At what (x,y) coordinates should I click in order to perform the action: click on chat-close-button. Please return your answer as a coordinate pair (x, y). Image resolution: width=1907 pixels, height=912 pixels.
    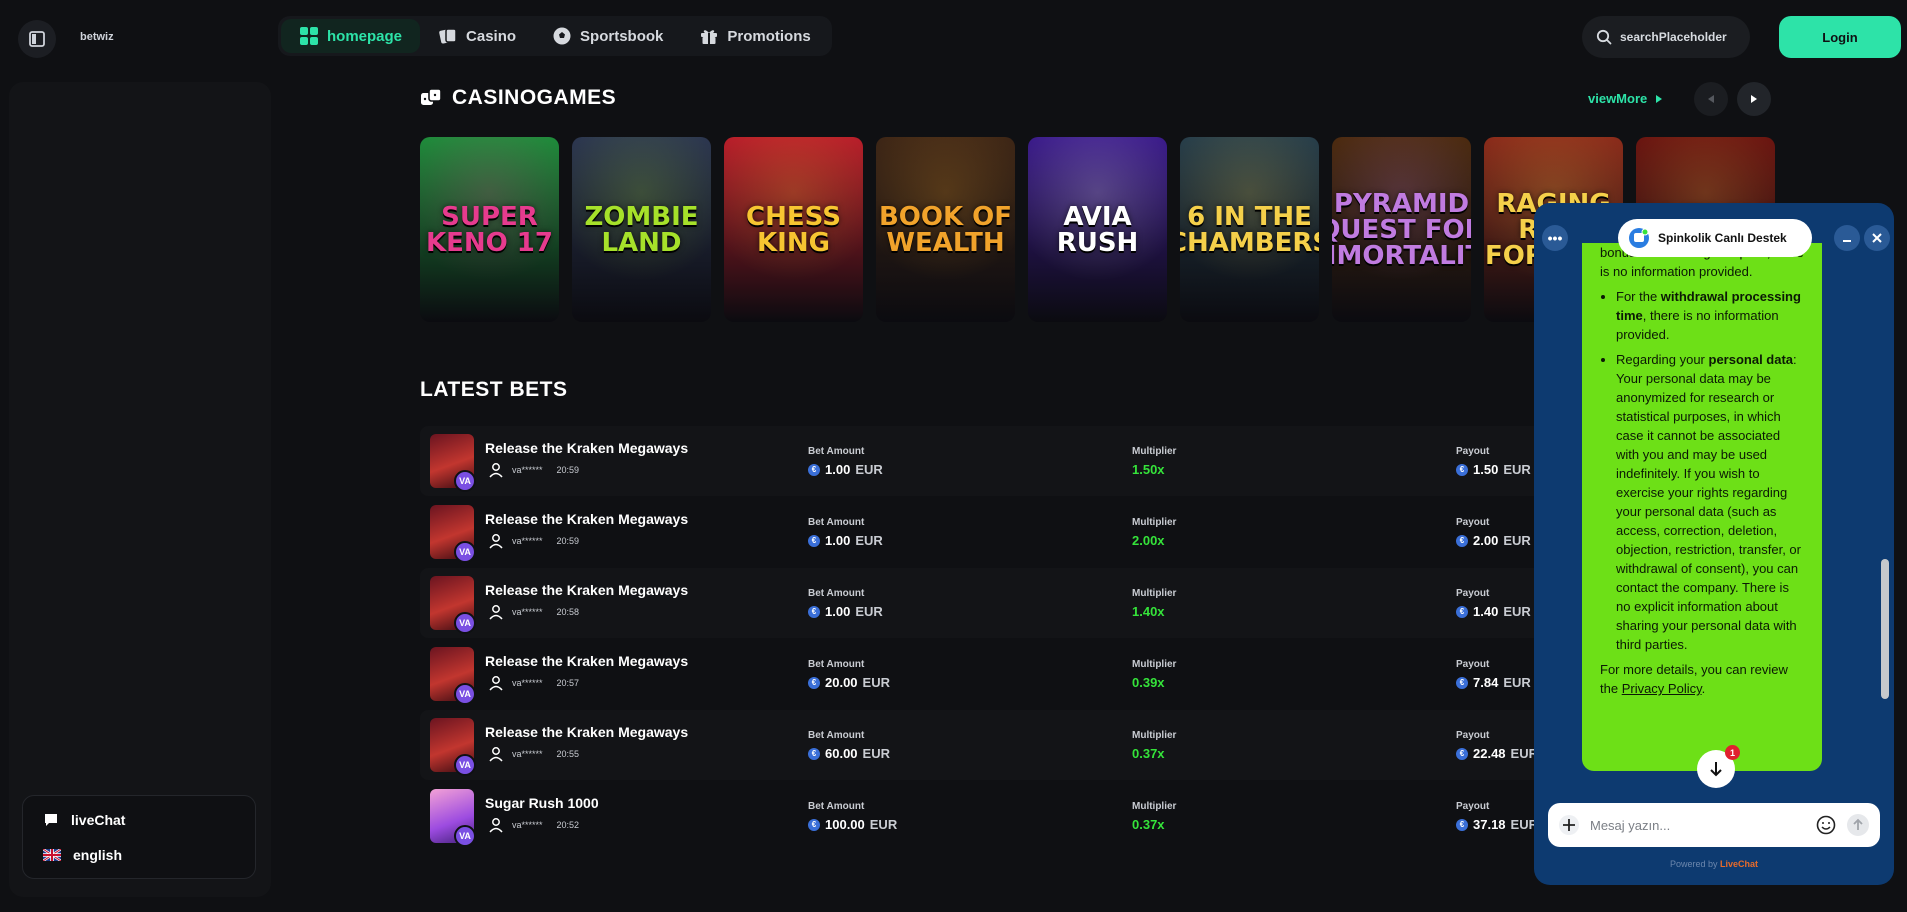
    Looking at the image, I should click on (1877, 238).